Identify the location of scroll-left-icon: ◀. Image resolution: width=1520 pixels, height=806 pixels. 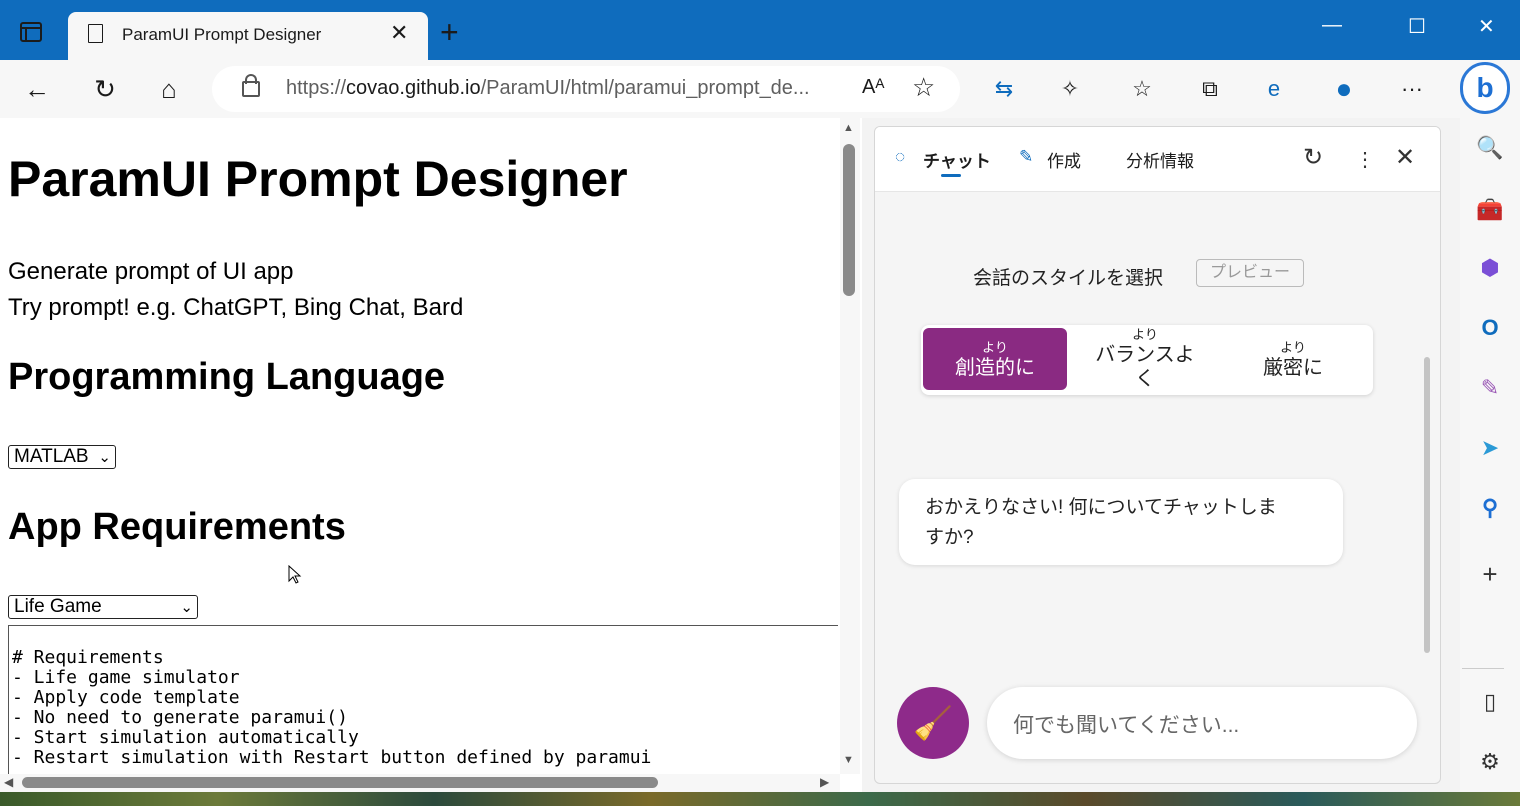
(8, 782).